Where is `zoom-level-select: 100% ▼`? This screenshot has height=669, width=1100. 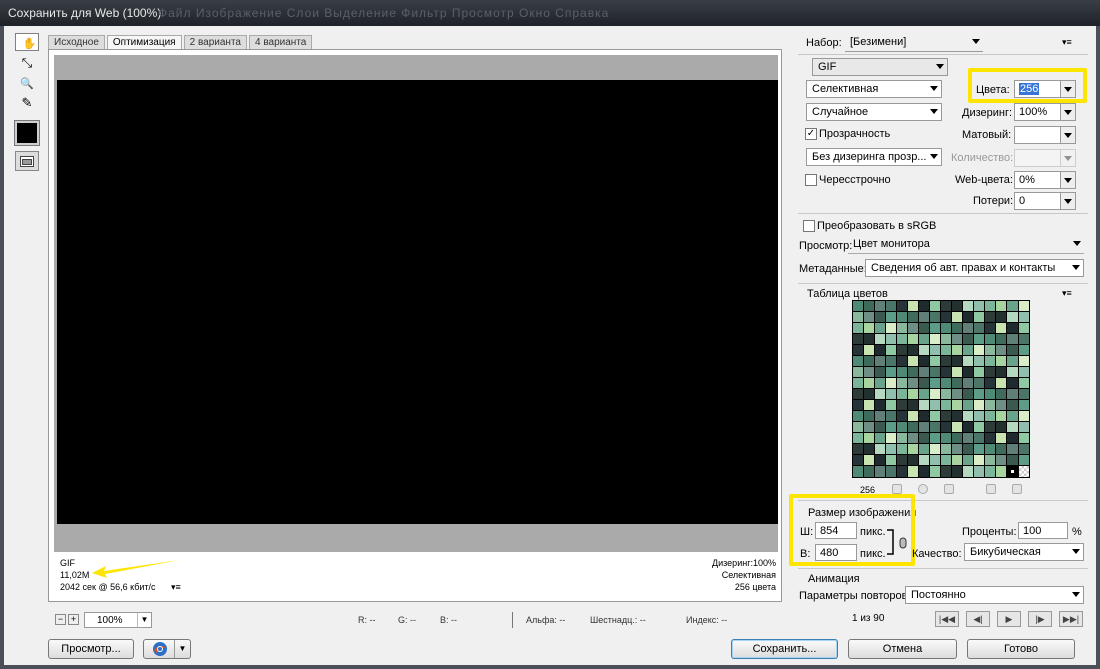
zoom-level-select: 100% ▼ is located at coordinates (118, 620).